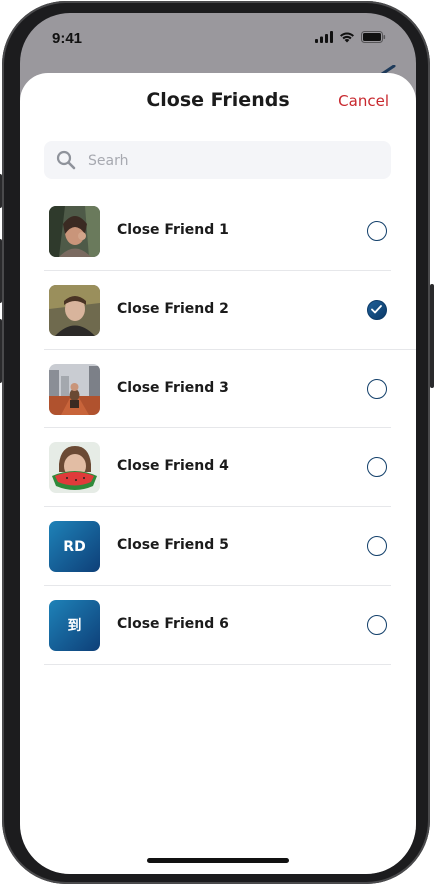 This screenshot has width=434, height=887. Describe the element at coordinates (218, 43) in the screenshot. I see `status-bar: 9:41` at that location.